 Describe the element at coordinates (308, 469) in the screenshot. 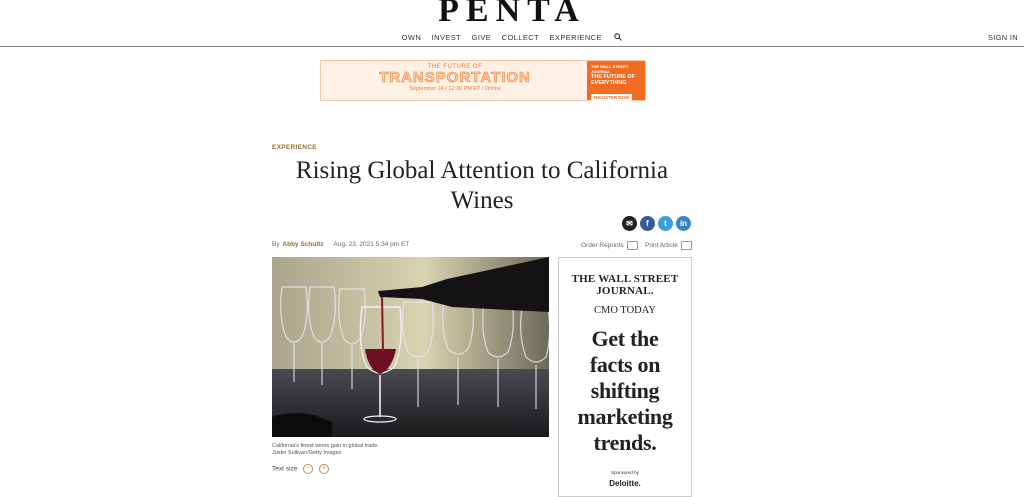

I see `text-size-decrease-button: −` at that location.